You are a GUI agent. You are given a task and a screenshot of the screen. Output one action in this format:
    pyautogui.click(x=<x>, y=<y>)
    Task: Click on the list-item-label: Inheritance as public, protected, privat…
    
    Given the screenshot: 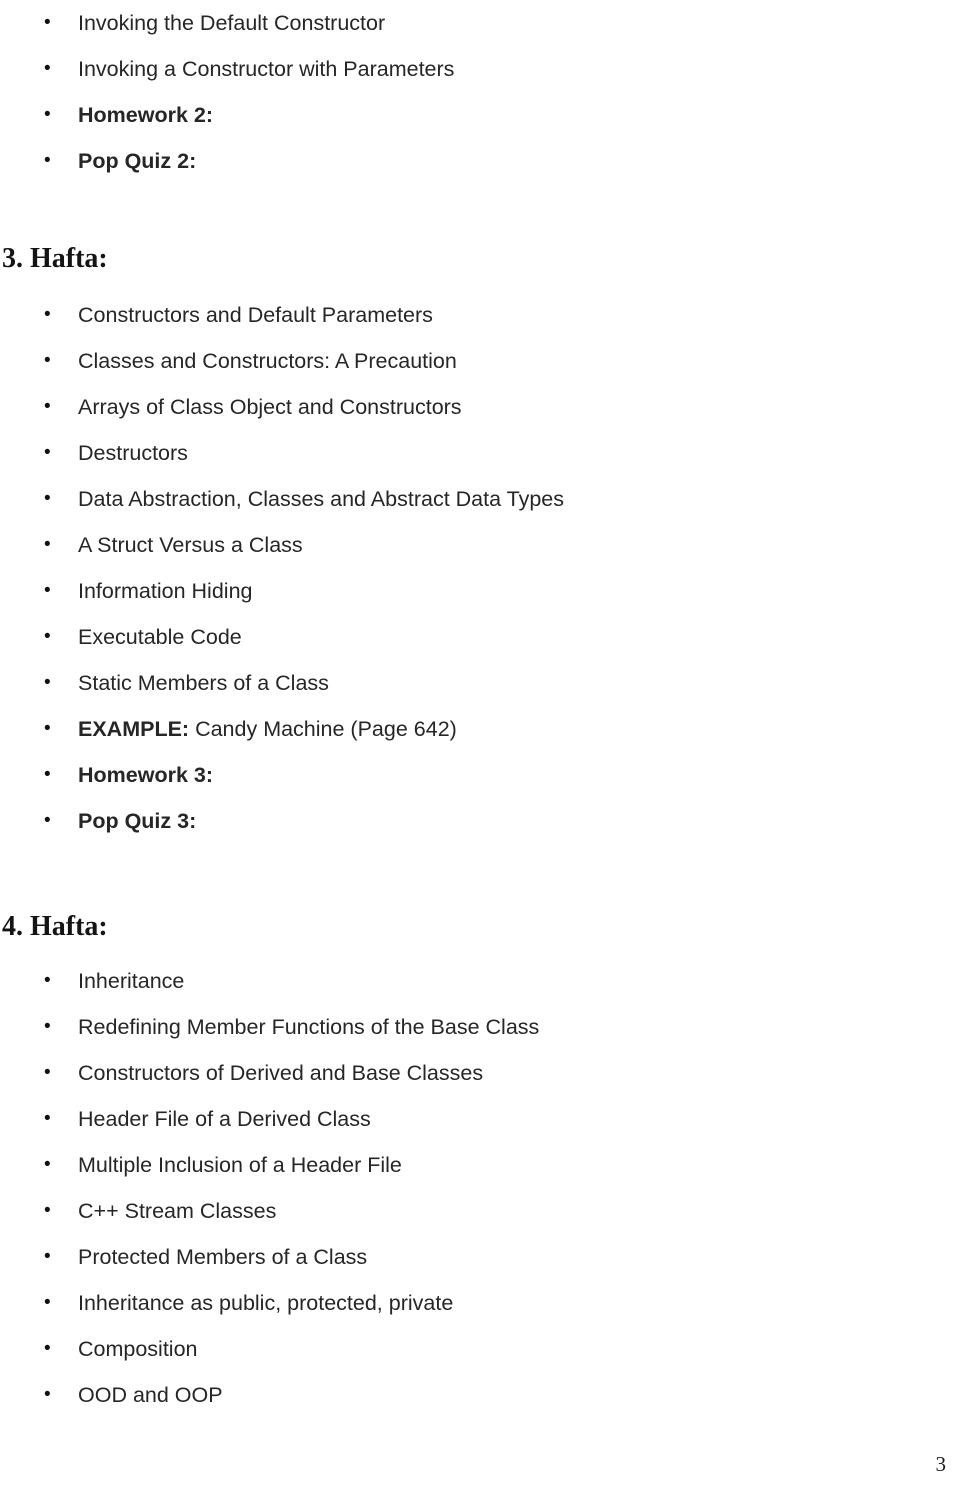 What is the action you would take?
    pyautogui.click(x=266, y=1303)
    